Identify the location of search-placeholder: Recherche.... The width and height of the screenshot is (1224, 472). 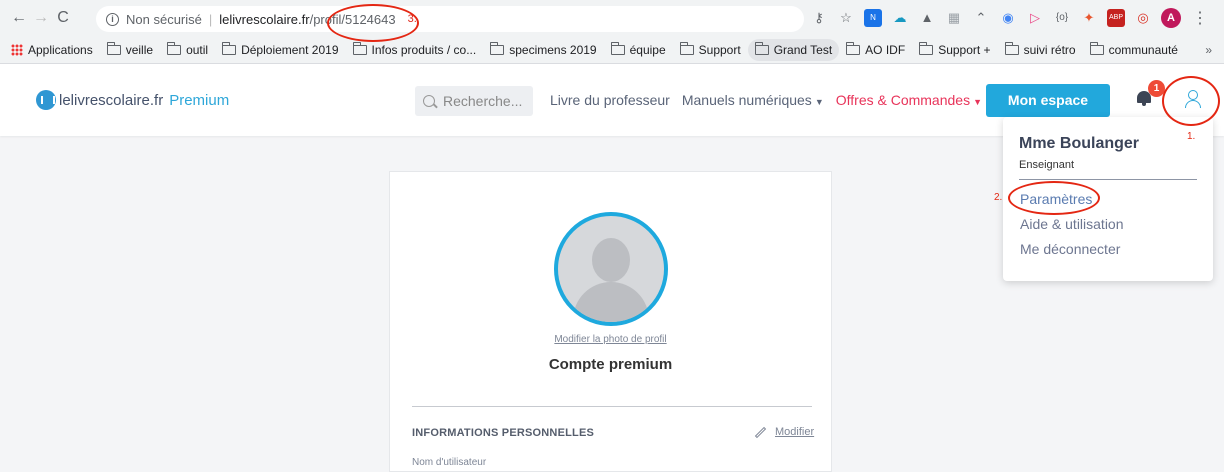
(483, 101).